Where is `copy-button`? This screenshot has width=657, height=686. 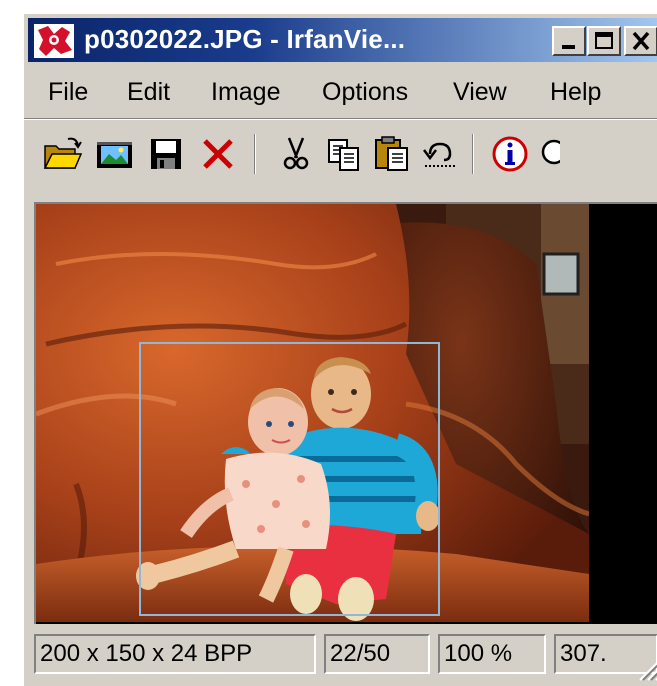 copy-button is located at coordinates (344, 154).